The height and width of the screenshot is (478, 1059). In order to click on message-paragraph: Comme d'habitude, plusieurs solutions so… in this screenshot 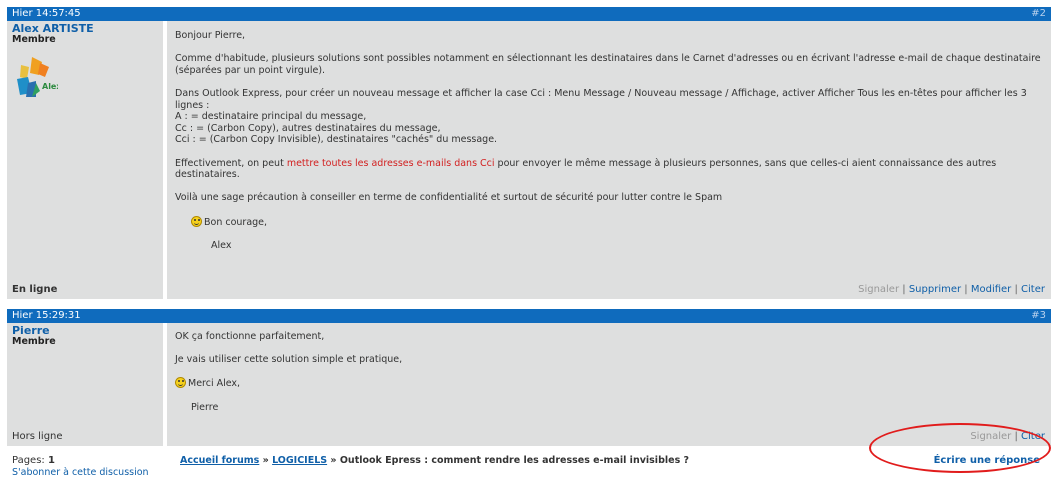, I will do `click(608, 64)`.